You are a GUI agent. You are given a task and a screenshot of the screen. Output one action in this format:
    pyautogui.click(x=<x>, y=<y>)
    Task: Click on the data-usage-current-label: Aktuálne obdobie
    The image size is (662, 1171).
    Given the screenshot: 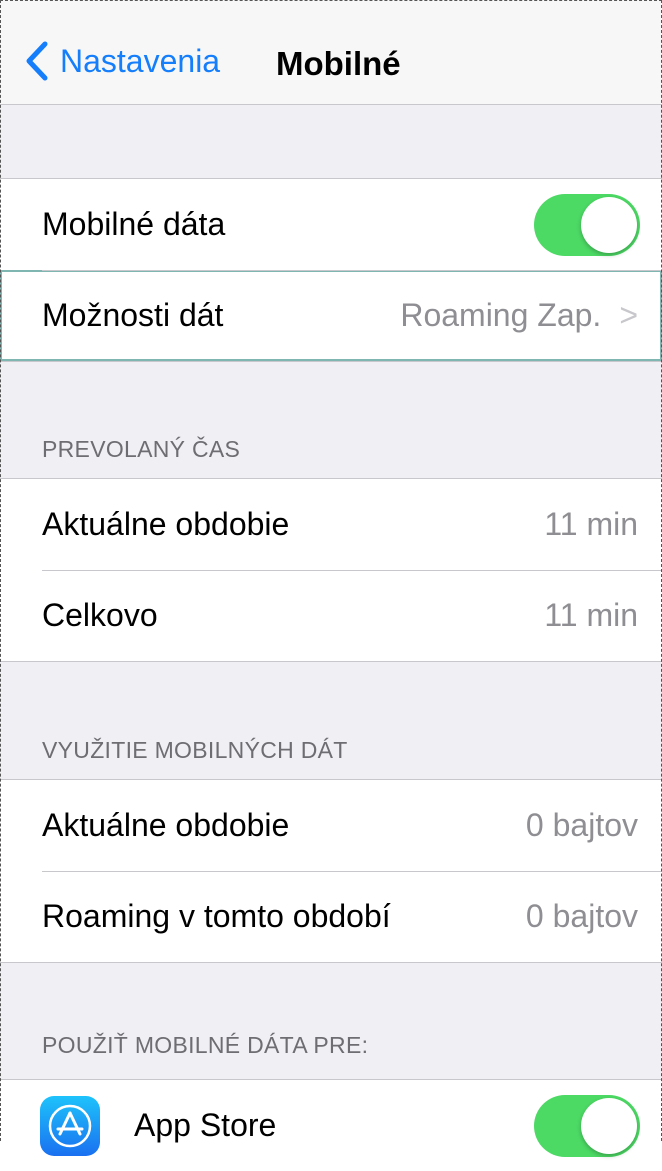 What is the action you would take?
    pyautogui.click(x=166, y=825)
    